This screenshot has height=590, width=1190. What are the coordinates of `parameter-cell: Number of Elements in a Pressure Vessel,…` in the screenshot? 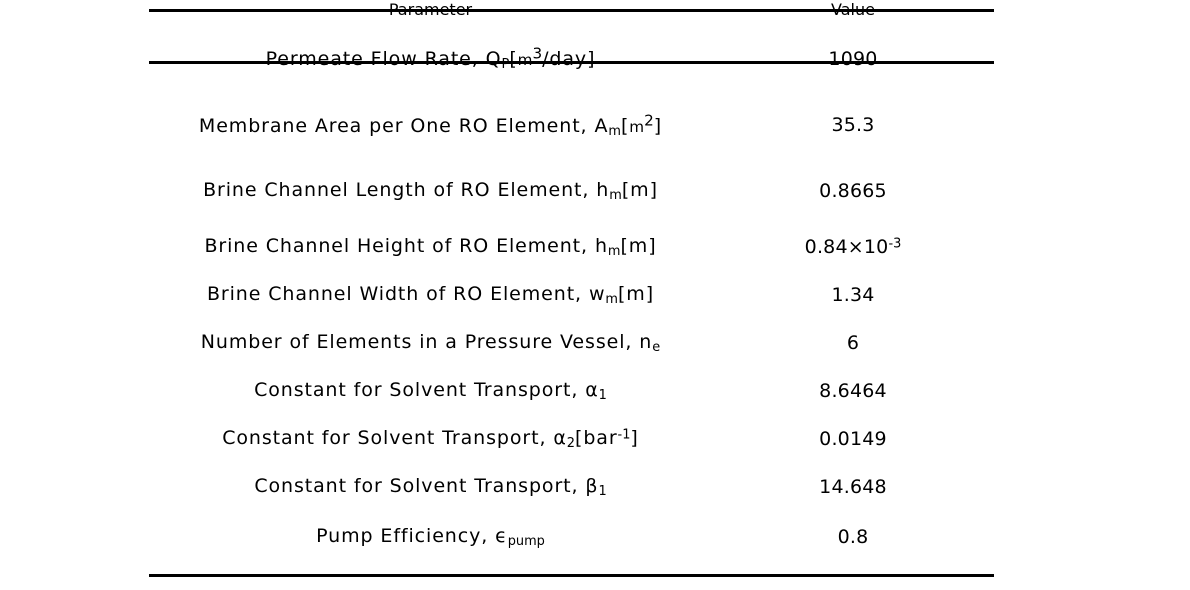 It's located at (430, 343).